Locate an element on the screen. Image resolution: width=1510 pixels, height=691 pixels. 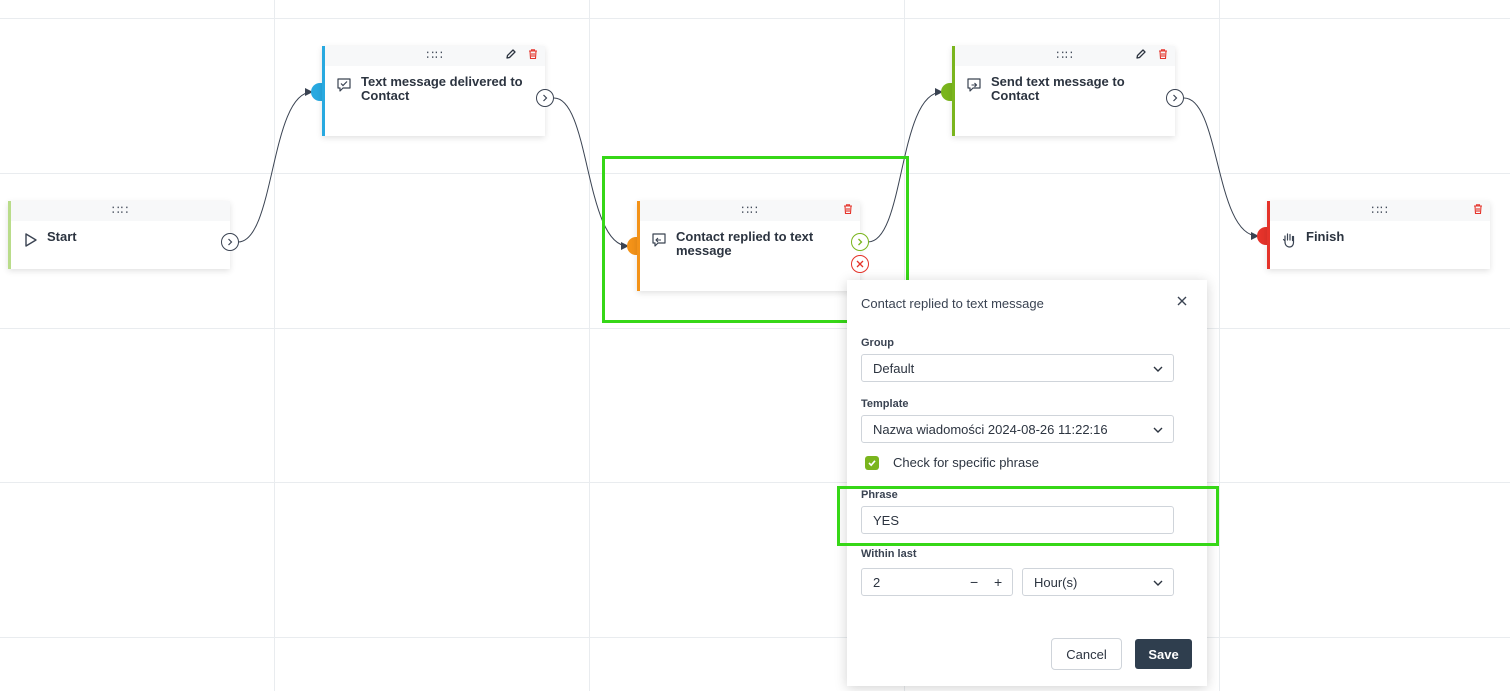
node-finish: ∷∷ Finish is located at coordinates (1378, 235).